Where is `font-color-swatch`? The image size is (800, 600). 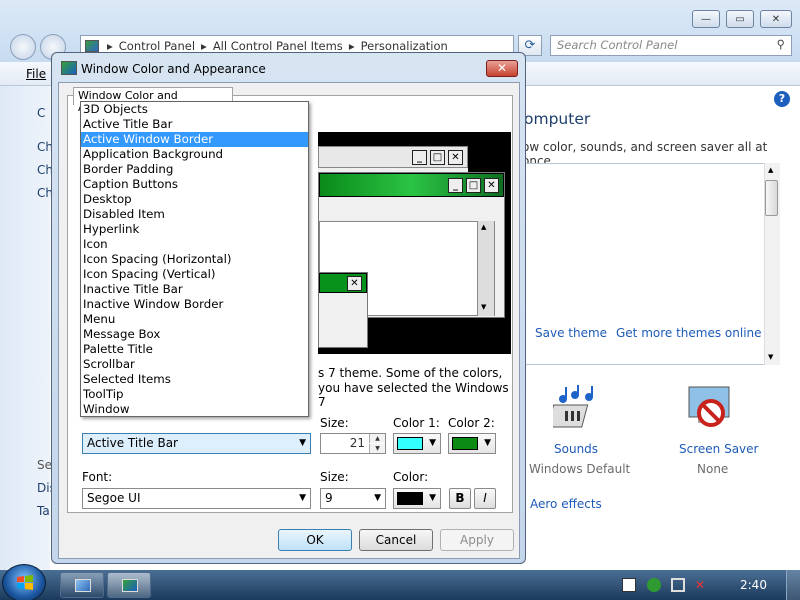 font-color-swatch is located at coordinates (410, 498).